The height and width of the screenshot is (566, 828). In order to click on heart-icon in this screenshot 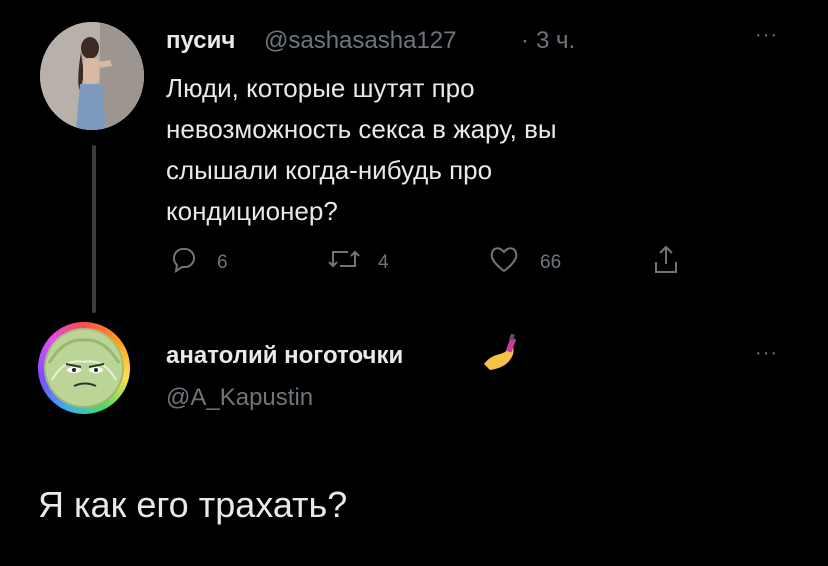, I will do `click(503, 259)`.